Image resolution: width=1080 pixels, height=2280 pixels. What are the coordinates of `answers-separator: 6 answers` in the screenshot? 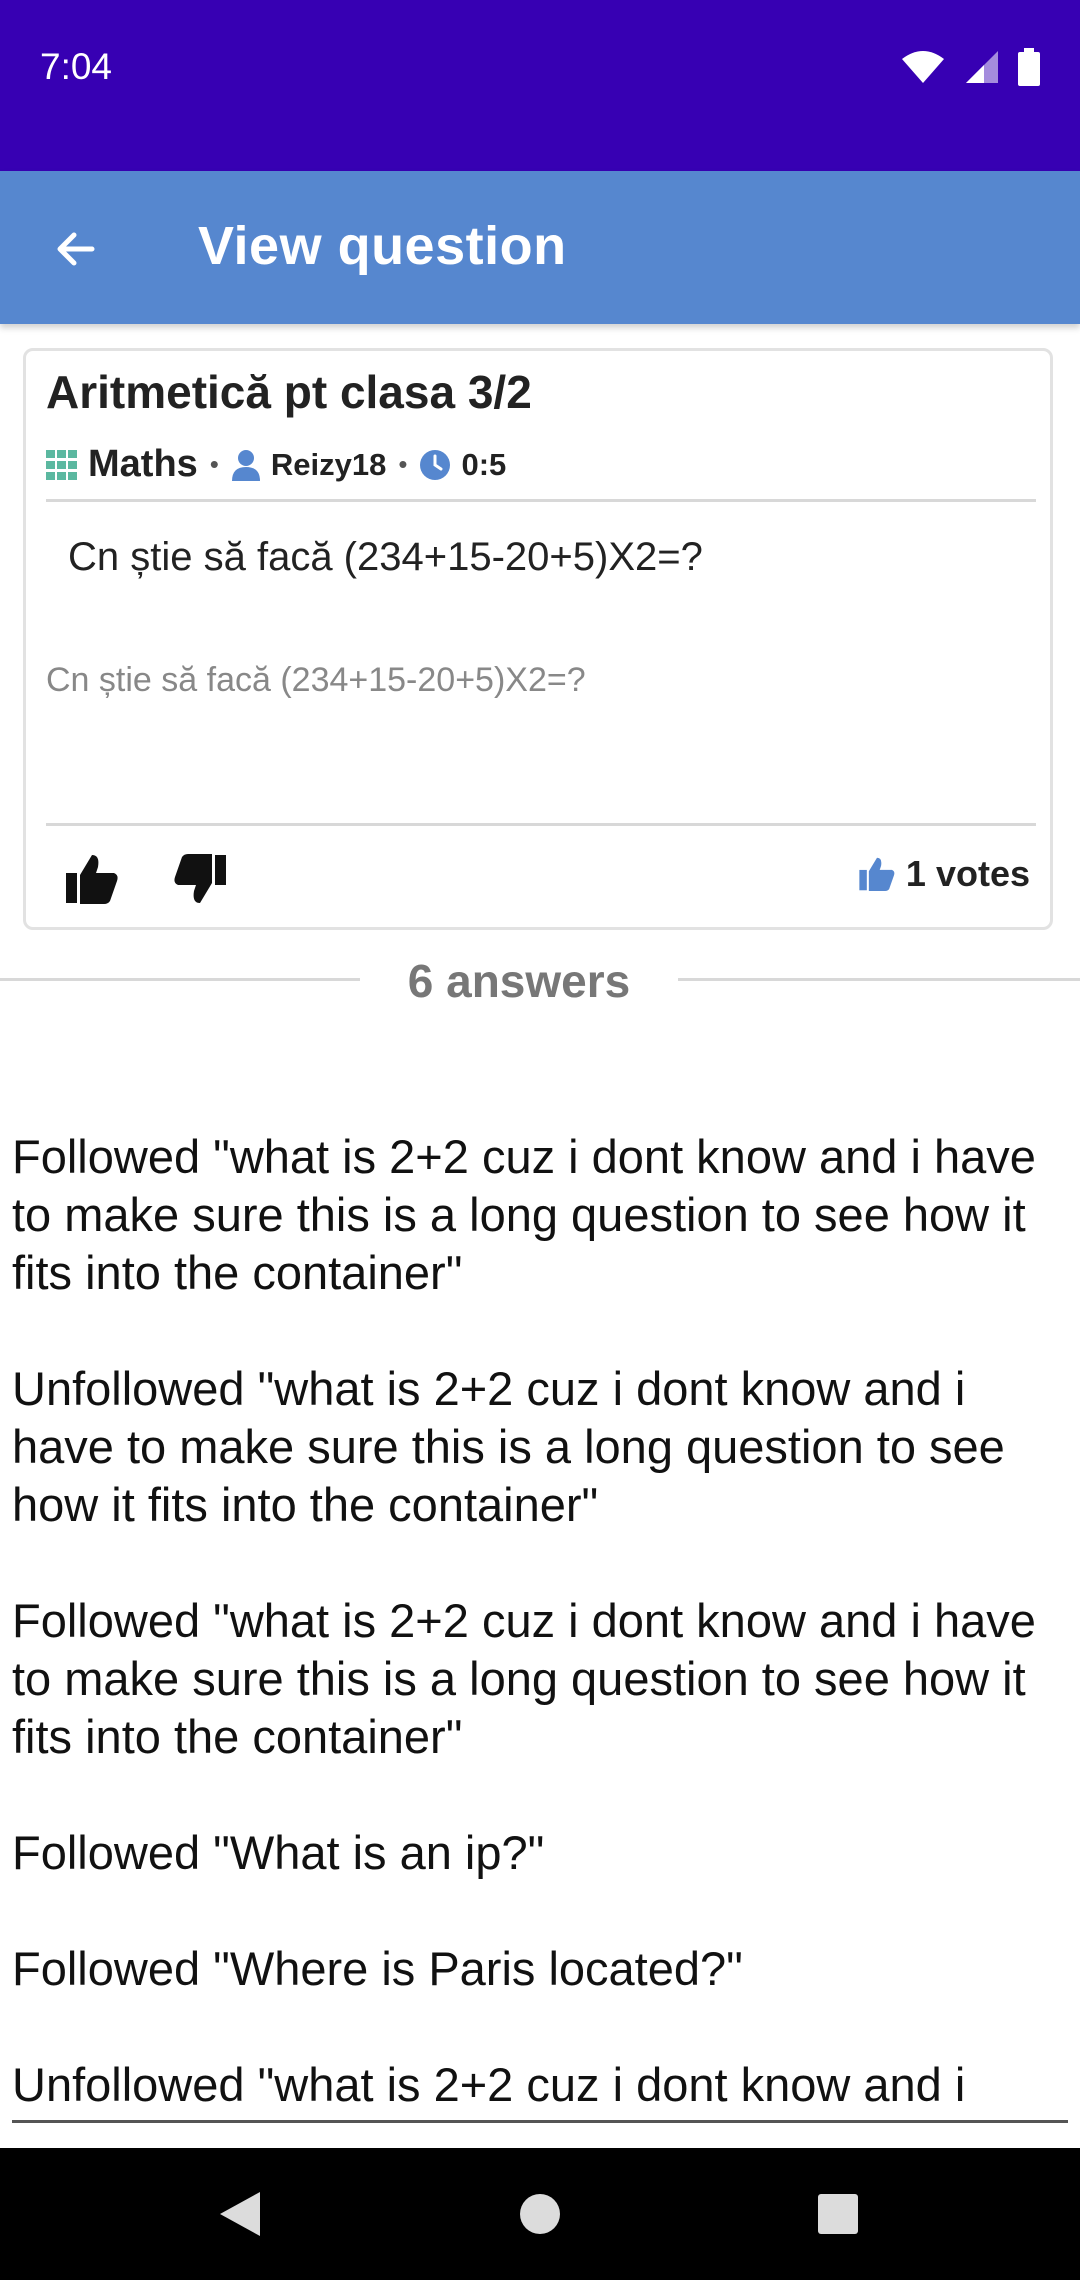 It's located at (540, 980).